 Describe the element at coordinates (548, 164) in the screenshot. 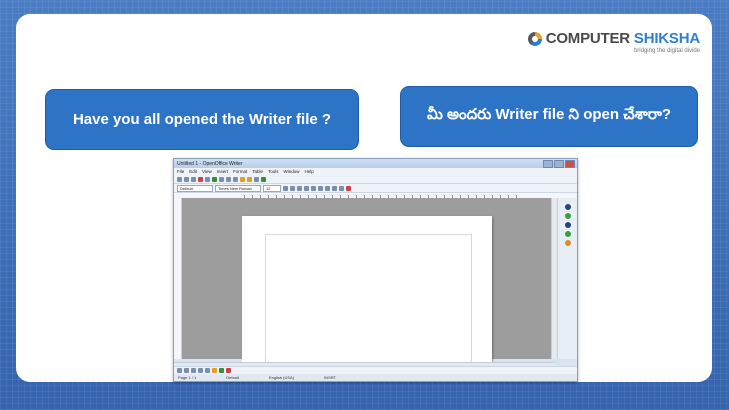

I see `minimize-icon` at that location.